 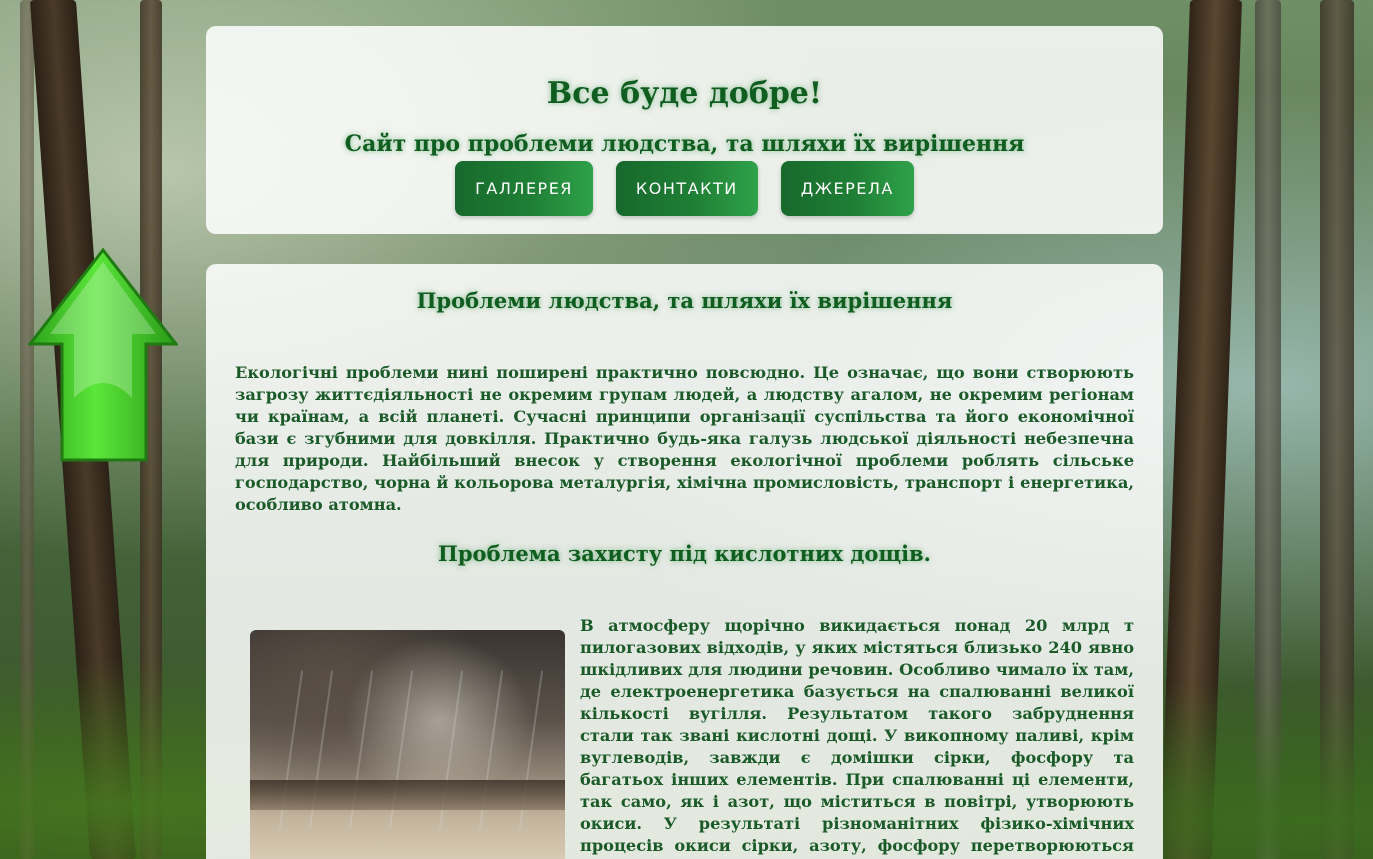 I want to click on main-nav: ГАЛЛЕРЕЯ КОНТАКТИ ДЖЕРЕЛА, so click(x=684, y=188).